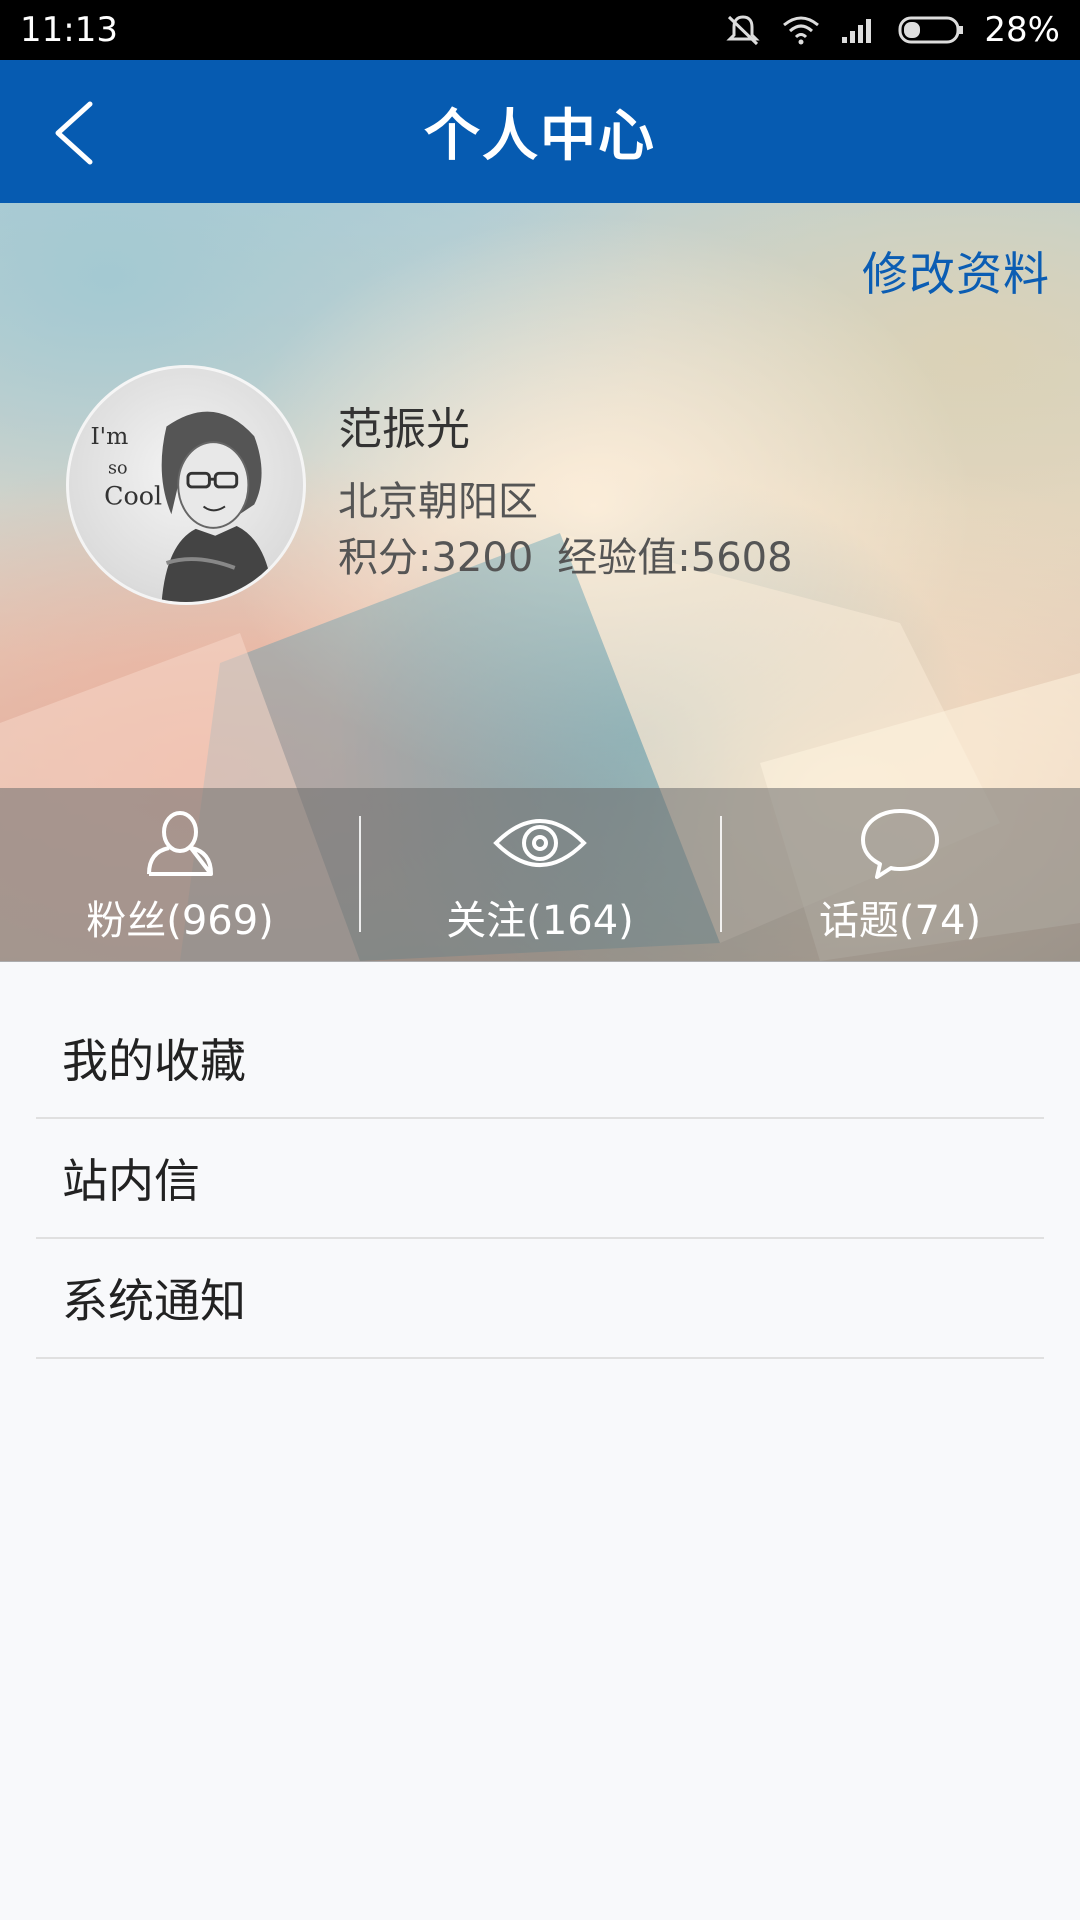 The height and width of the screenshot is (1920, 1080). Describe the element at coordinates (109, 436) in the screenshot. I see `svg-text: I'm` at that location.